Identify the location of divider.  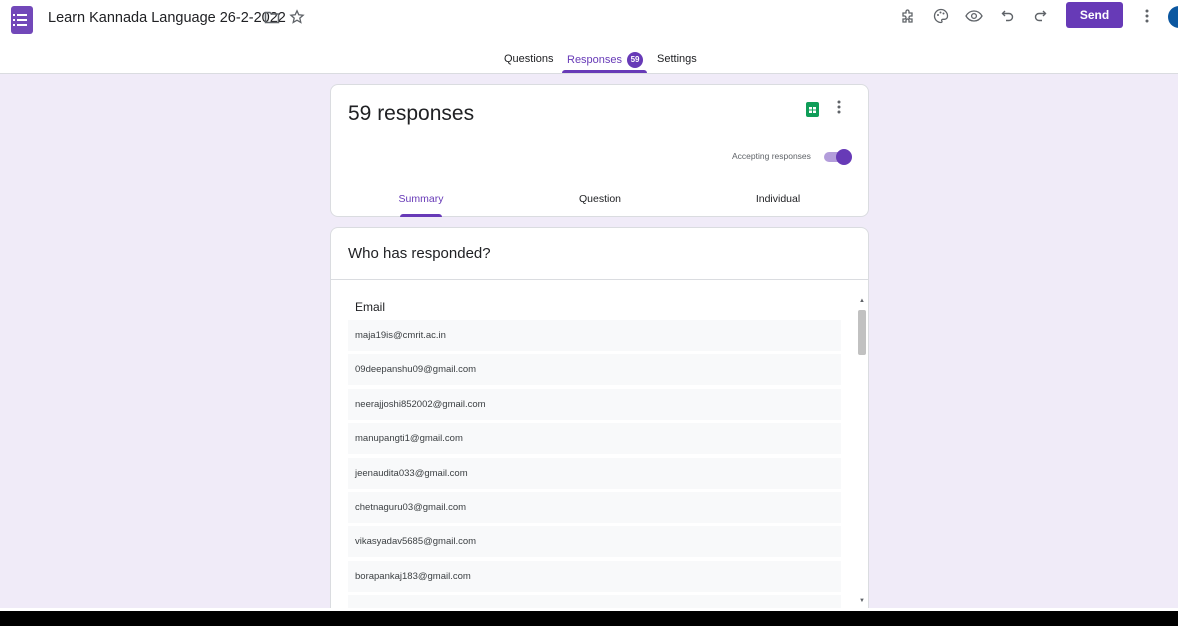
(599, 279).